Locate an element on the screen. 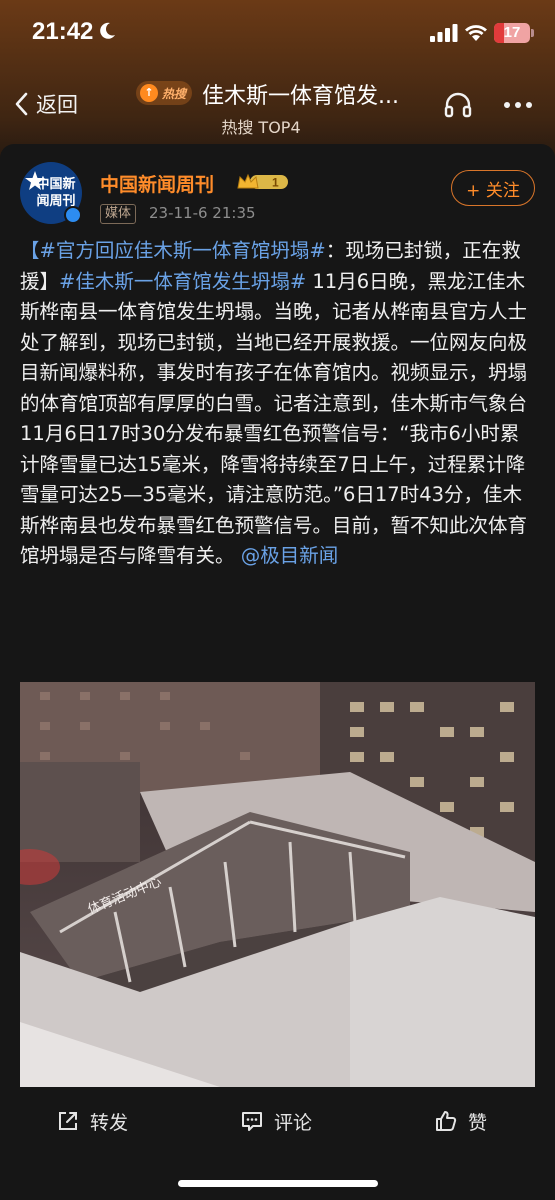 This screenshot has height=1200, width=555. back-button: 返回 is located at coordinates (46, 104).